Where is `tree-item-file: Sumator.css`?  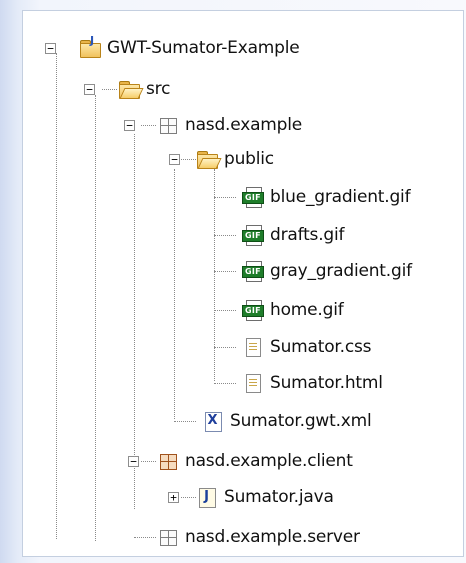 tree-item-file: Sumator.css is located at coordinates (307, 347).